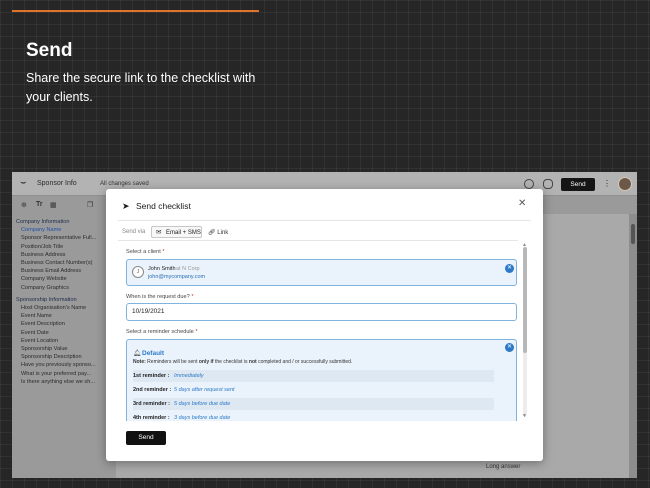 The image size is (650, 488). I want to click on grid-icon: ▦, so click(53, 205).